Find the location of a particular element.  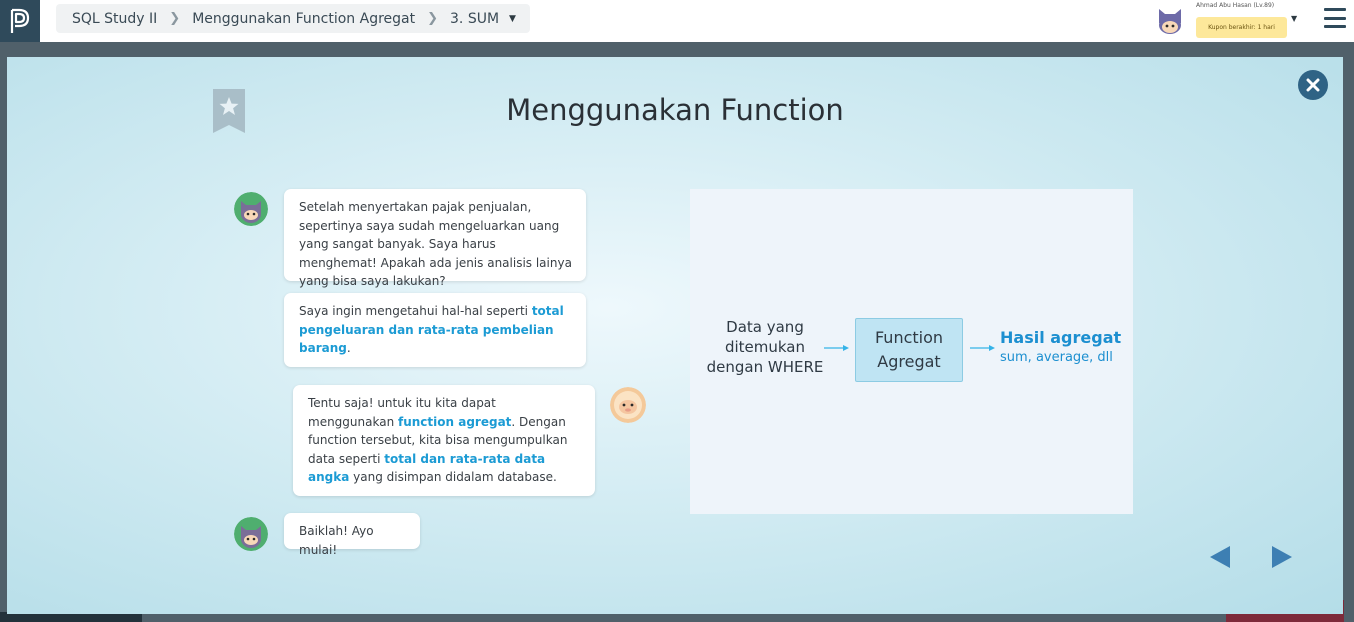

diagram-result-title: Hasil agregat is located at coordinates (1061, 337).